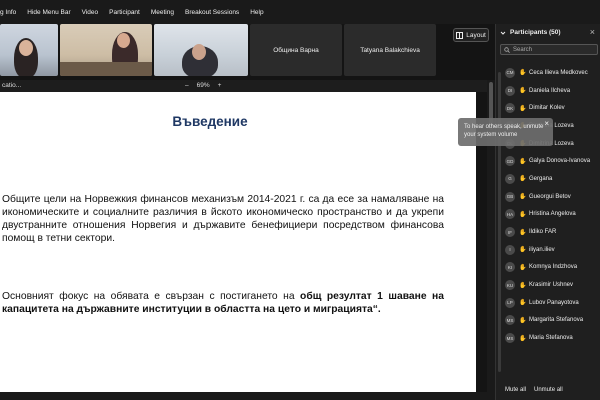 The height and width of the screenshot is (400, 600). I want to click on menu-participant: Participant, so click(124, 12).